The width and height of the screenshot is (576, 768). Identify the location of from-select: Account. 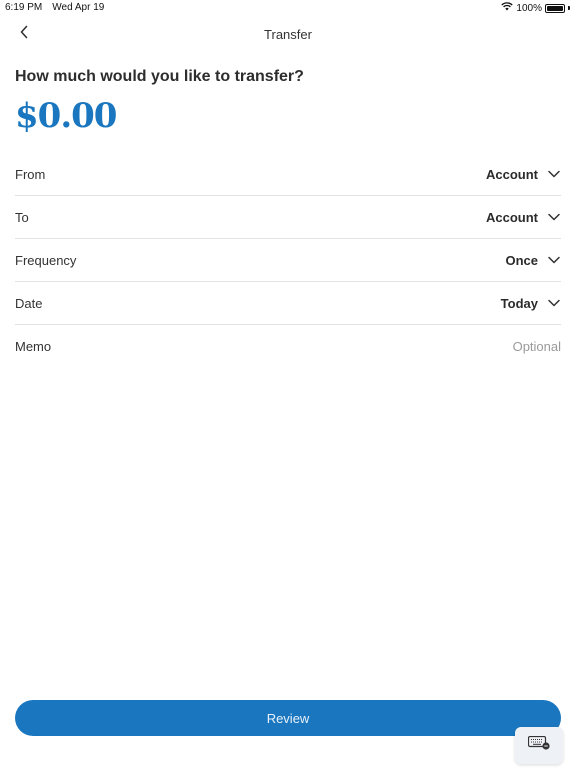
(523, 174).